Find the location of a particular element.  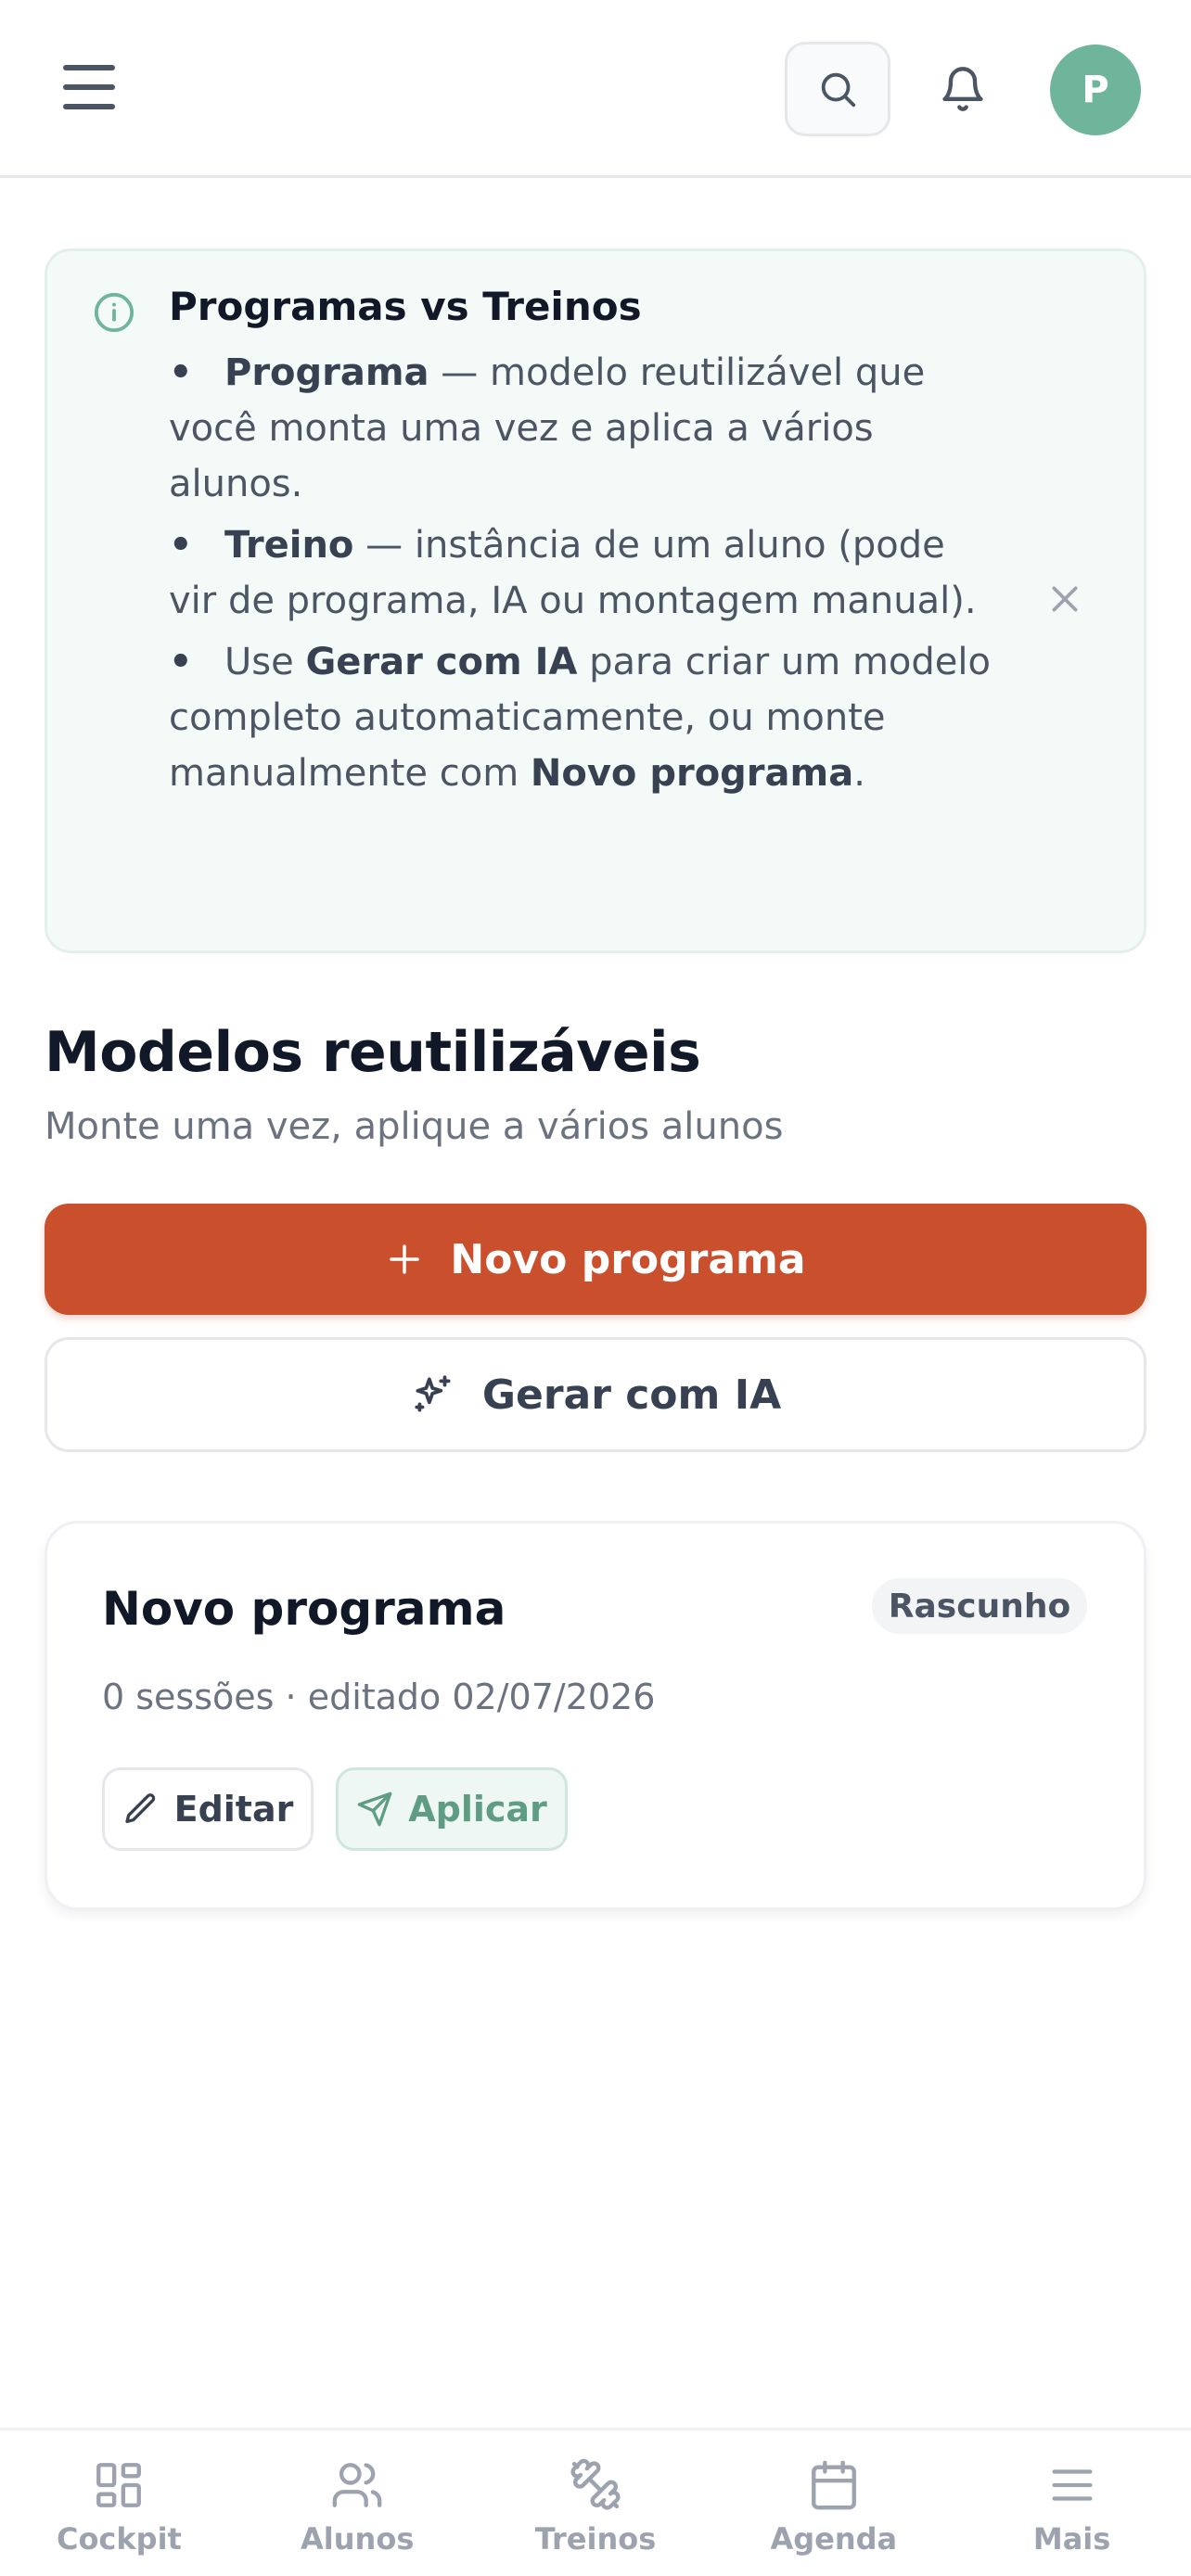

nav-item-treinos: Treinos is located at coordinates (596, 2503).